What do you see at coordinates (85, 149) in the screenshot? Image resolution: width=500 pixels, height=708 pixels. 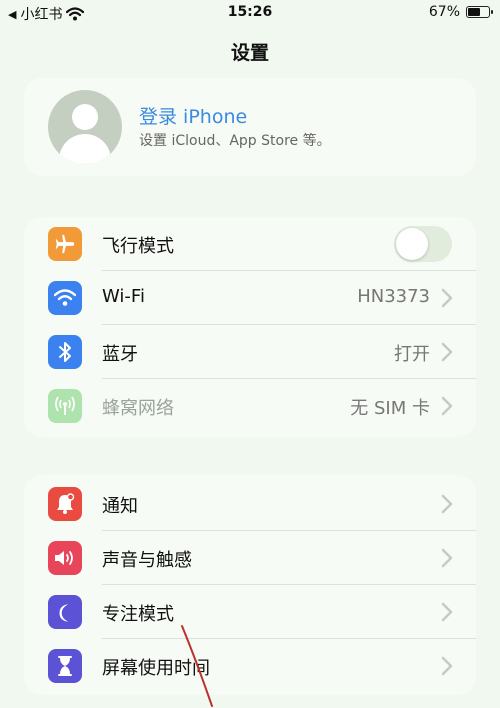 I see `avatar-body` at bounding box center [85, 149].